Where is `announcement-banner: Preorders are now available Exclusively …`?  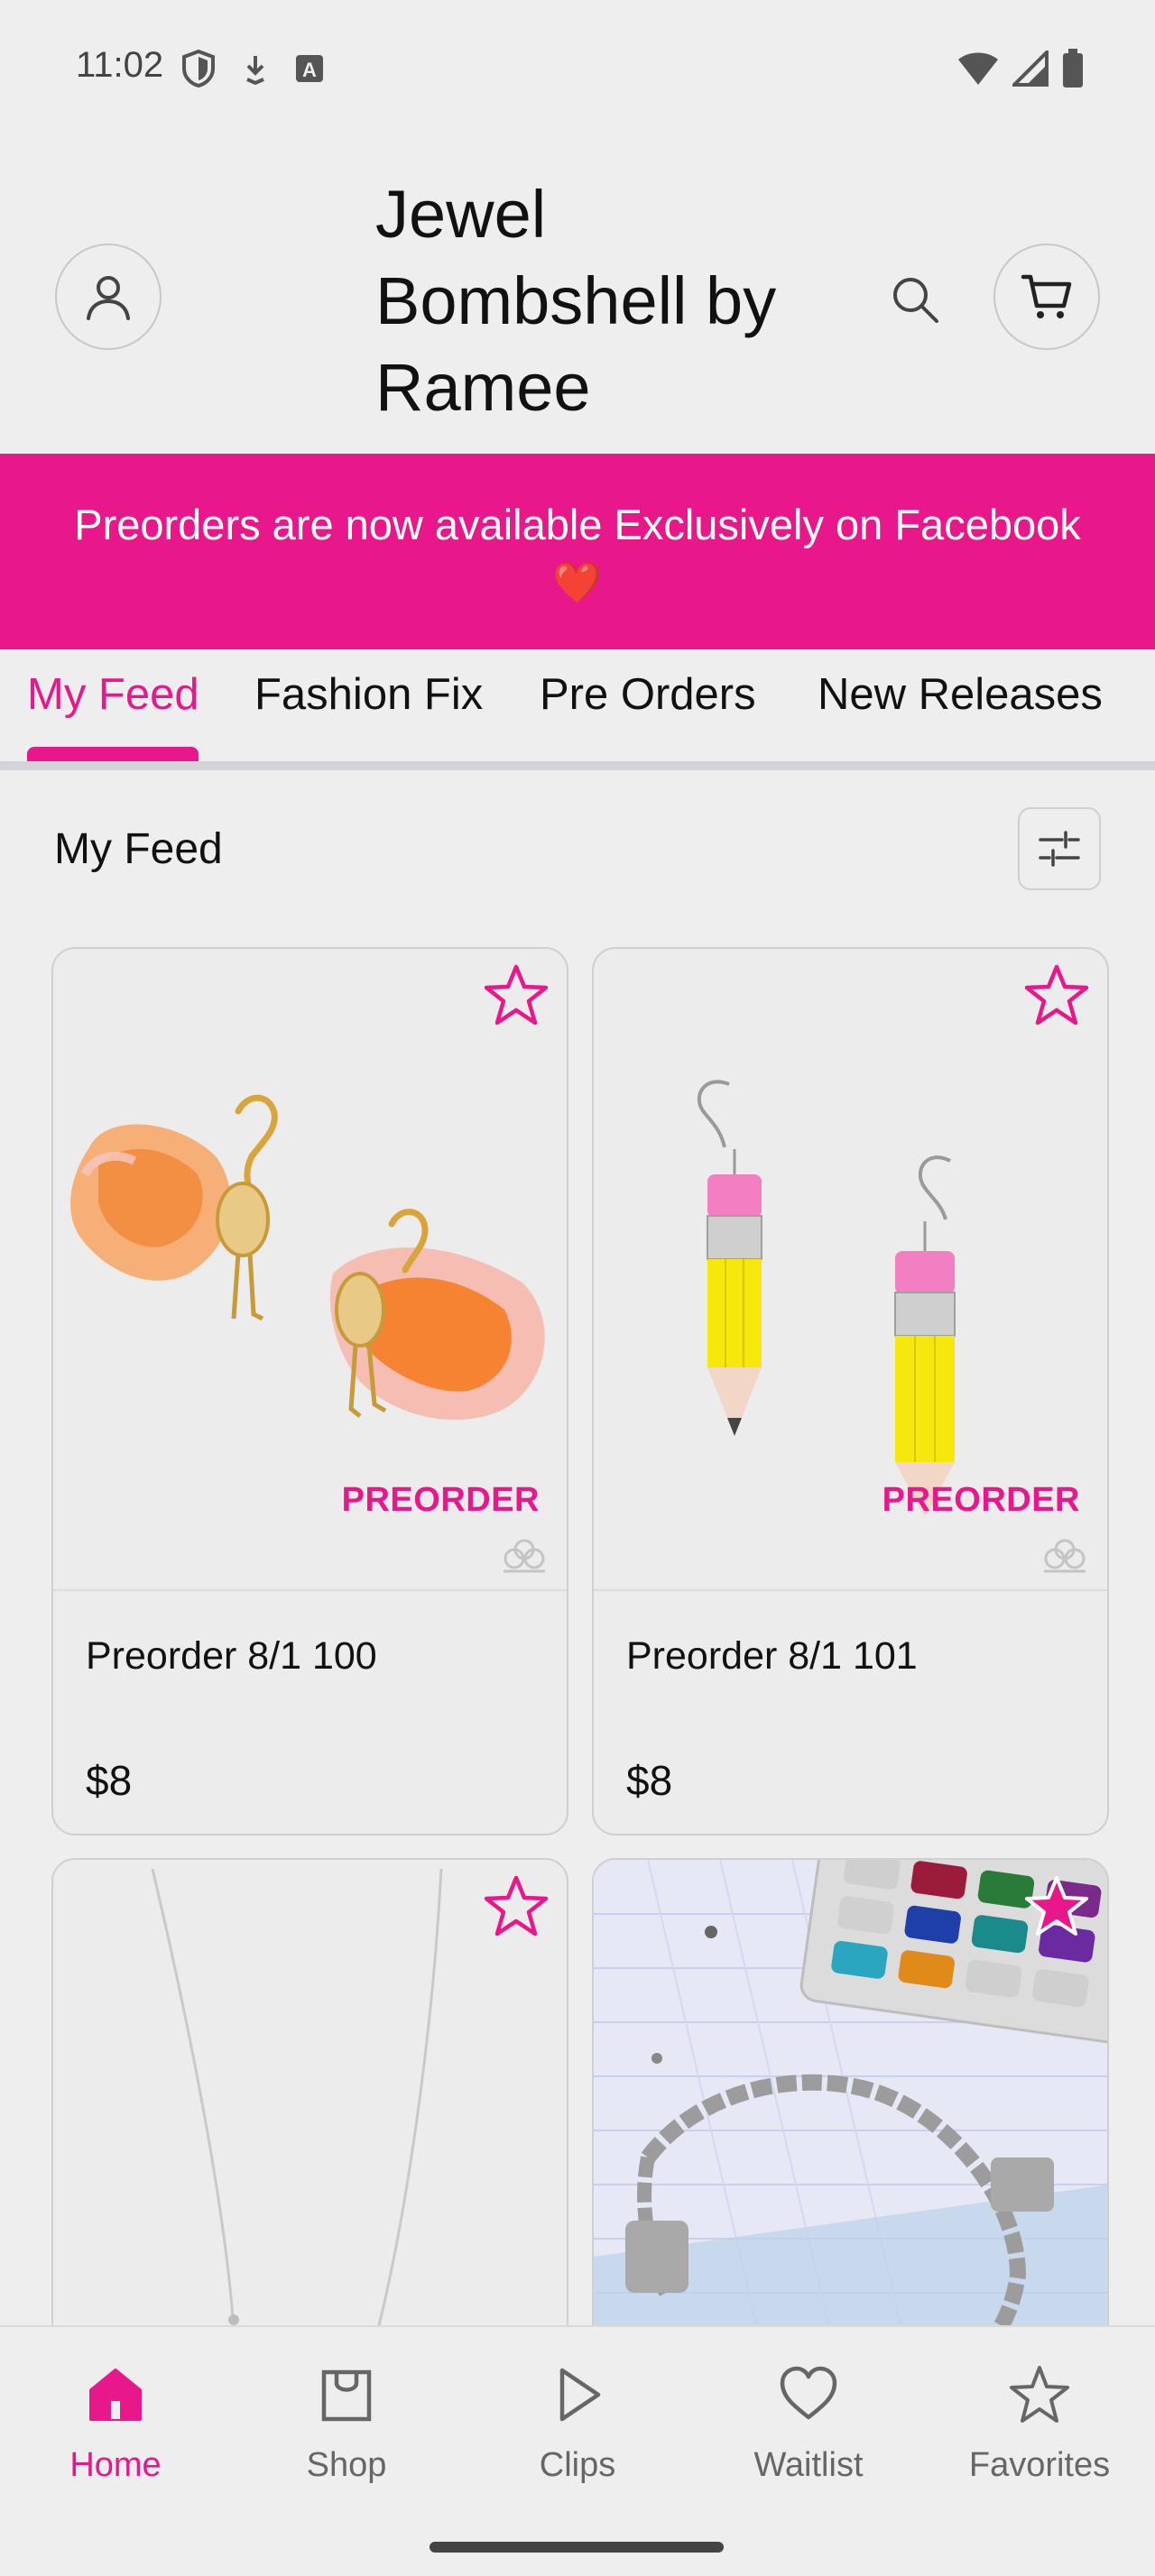
announcement-banner: Preorders are now available Exclusively … is located at coordinates (577, 552).